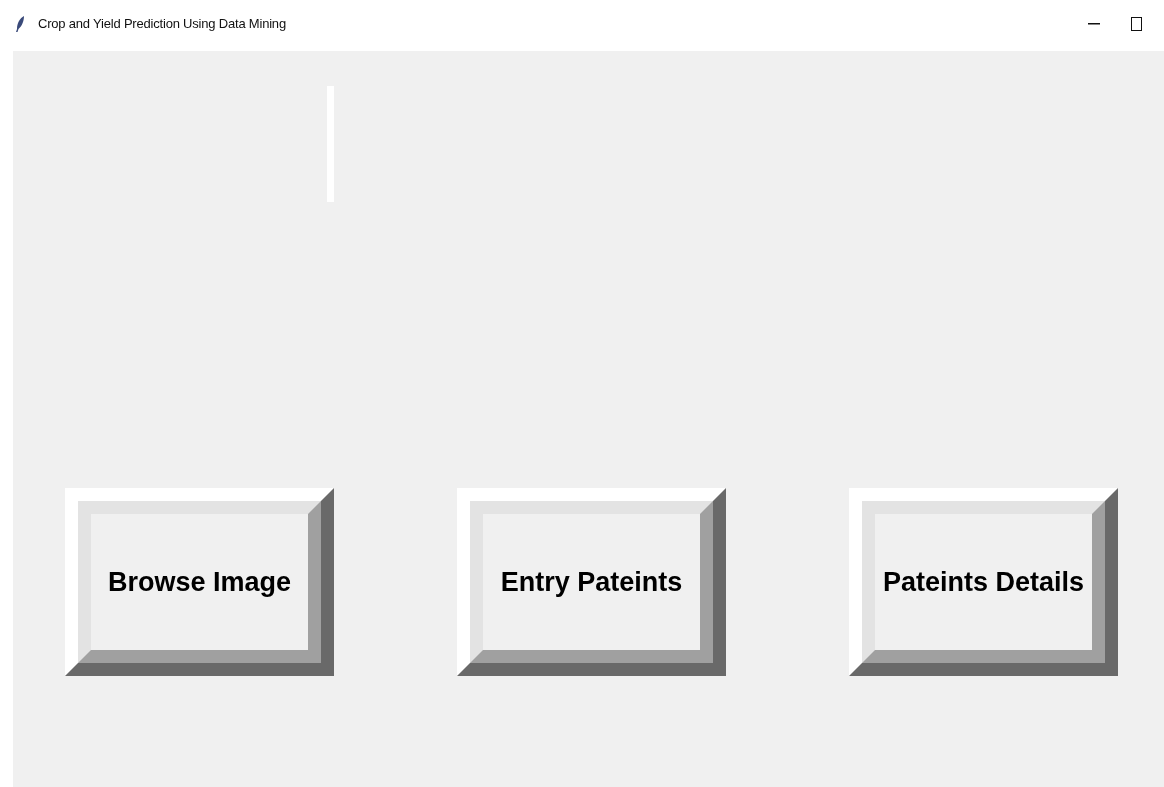  Describe the element at coordinates (162, 23) in the screenshot. I see `window-title: Crop and Yield Prediction Using Data Mining` at that location.